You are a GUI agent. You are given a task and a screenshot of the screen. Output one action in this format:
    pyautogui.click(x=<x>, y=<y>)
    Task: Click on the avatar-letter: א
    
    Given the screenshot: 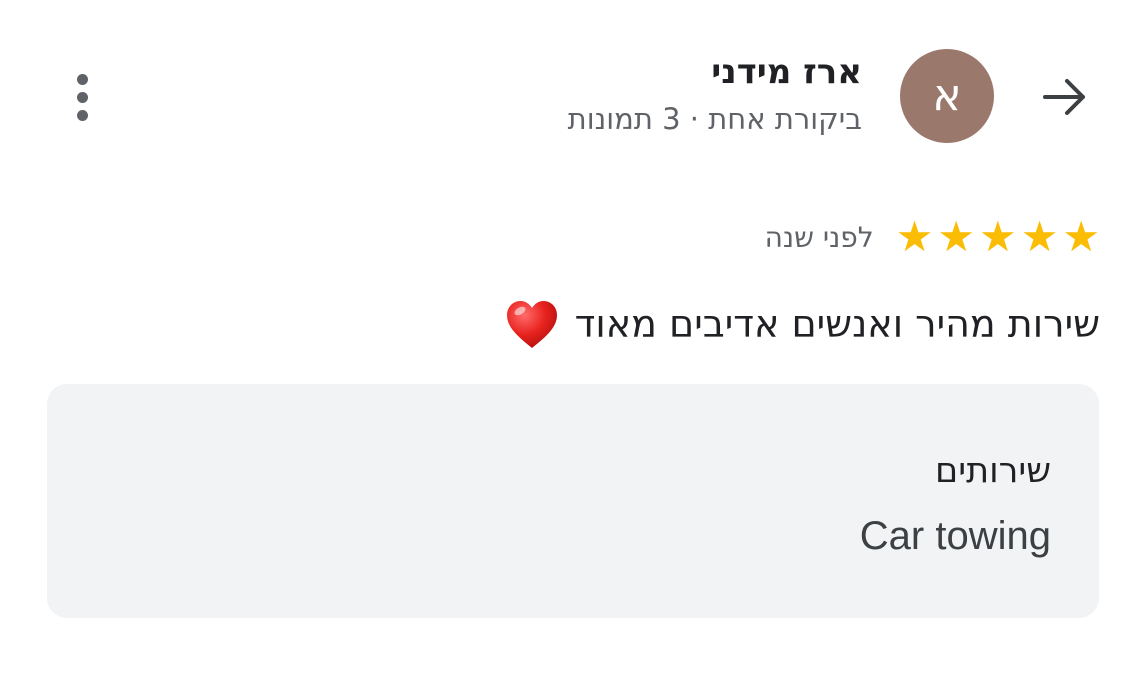 What is the action you would take?
    pyautogui.click(x=947, y=95)
    